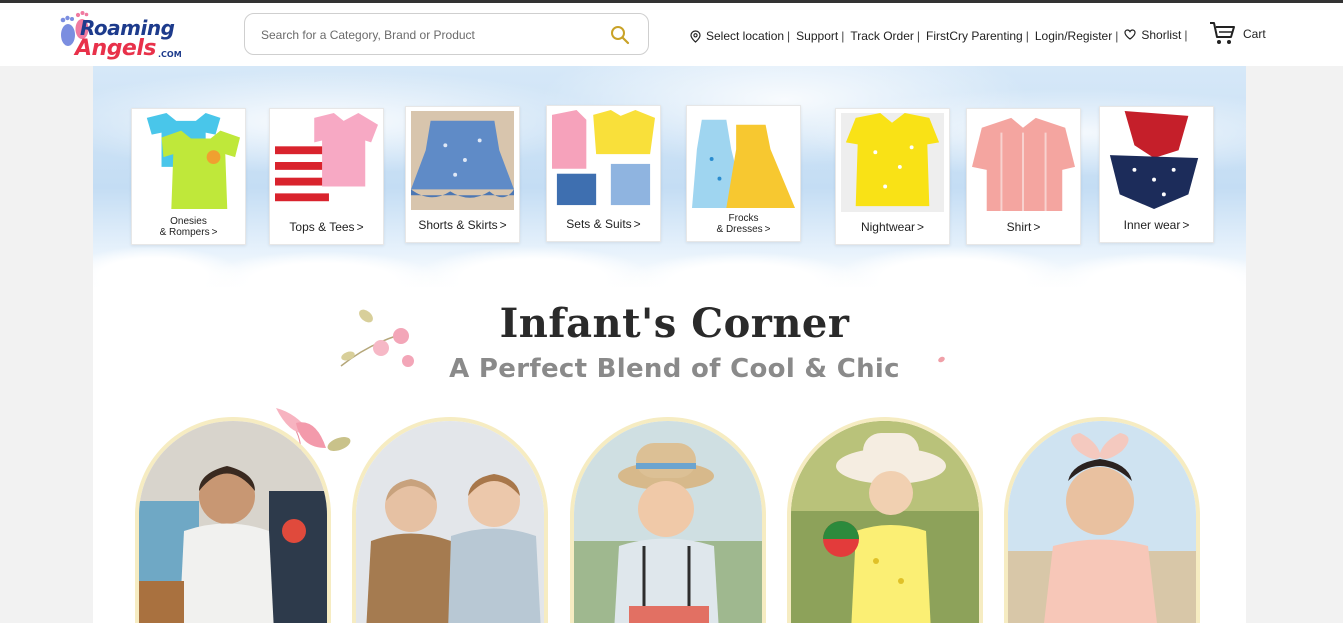 The width and height of the screenshot is (1343, 623). What do you see at coordinates (1222, 33) in the screenshot?
I see `cart-icon` at bounding box center [1222, 33].